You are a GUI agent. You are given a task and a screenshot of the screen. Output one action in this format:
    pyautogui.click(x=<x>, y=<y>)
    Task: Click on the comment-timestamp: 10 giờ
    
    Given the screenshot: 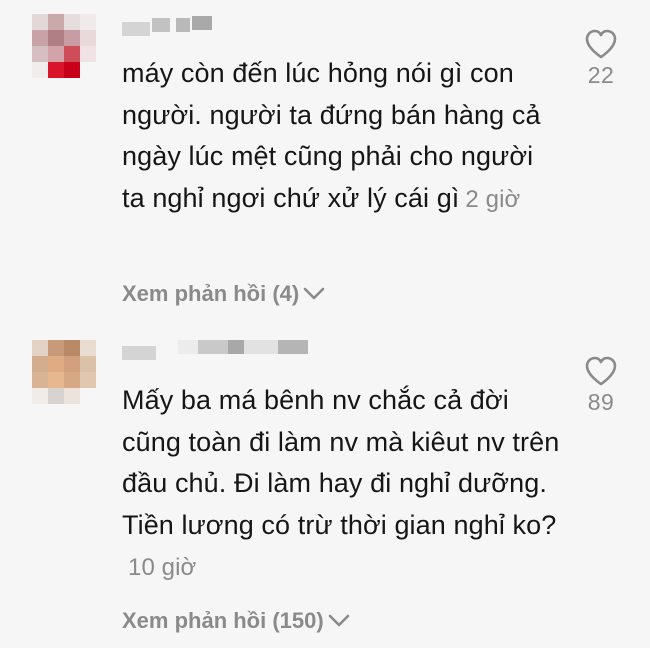 What is the action you would take?
    pyautogui.click(x=162, y=568)
    